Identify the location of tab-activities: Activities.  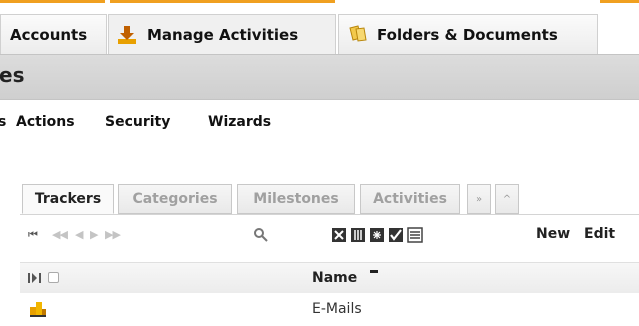
(410, 199).